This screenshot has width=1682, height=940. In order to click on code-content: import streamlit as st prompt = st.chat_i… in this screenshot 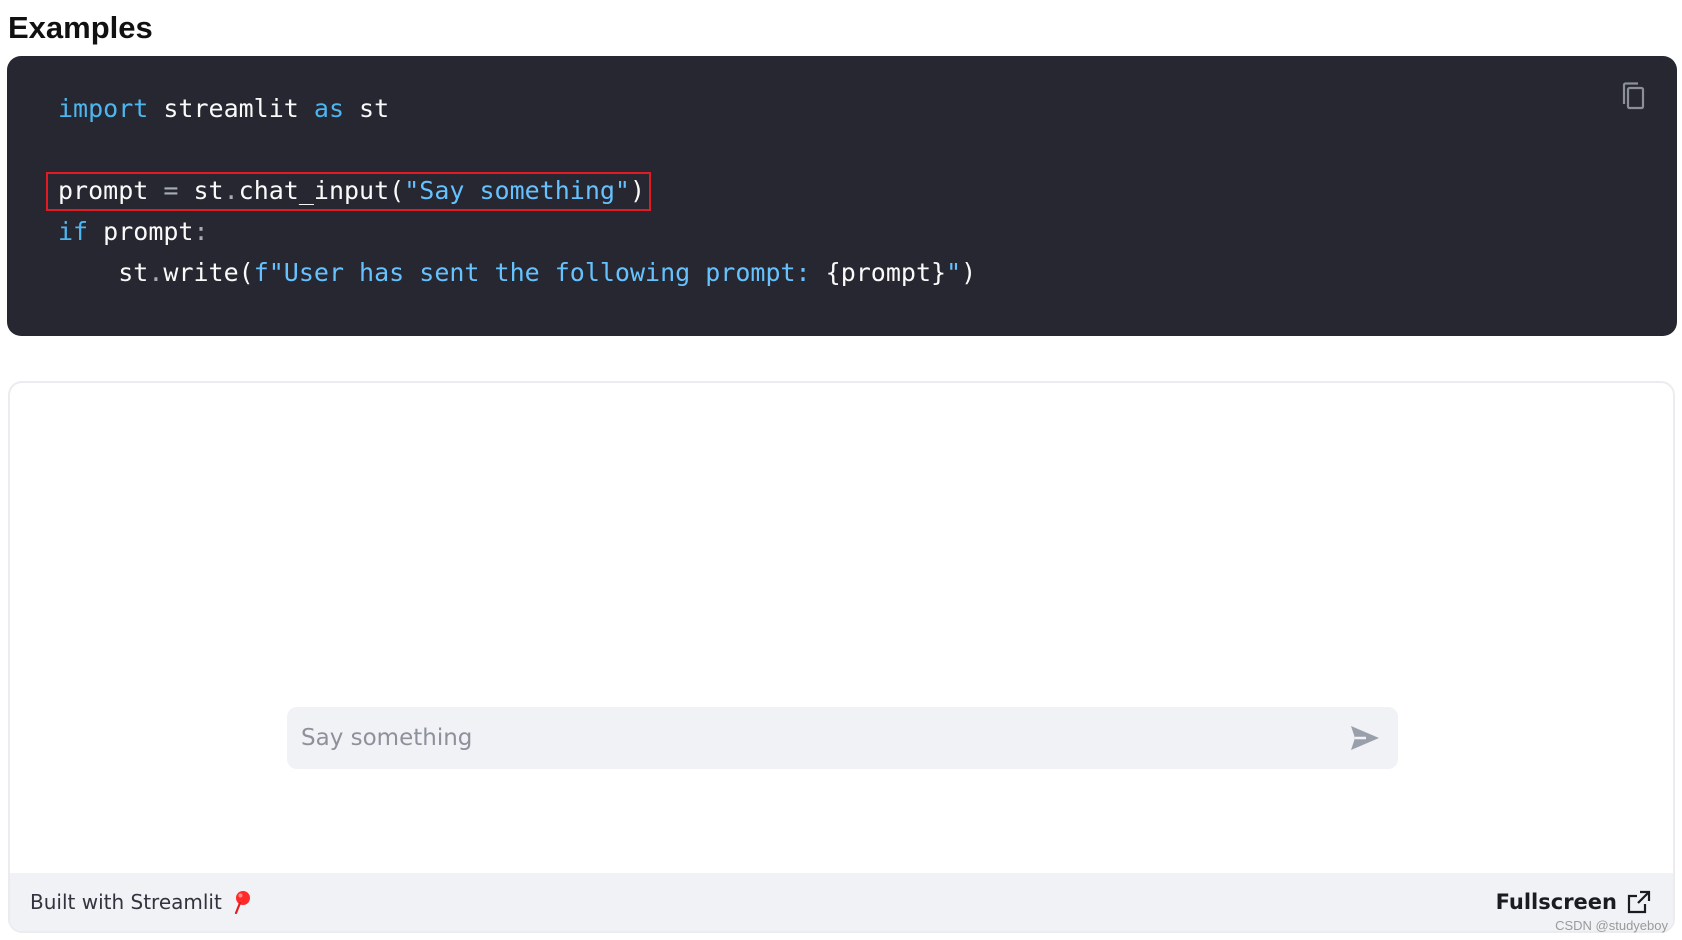, I will do `click(510, 190)`.